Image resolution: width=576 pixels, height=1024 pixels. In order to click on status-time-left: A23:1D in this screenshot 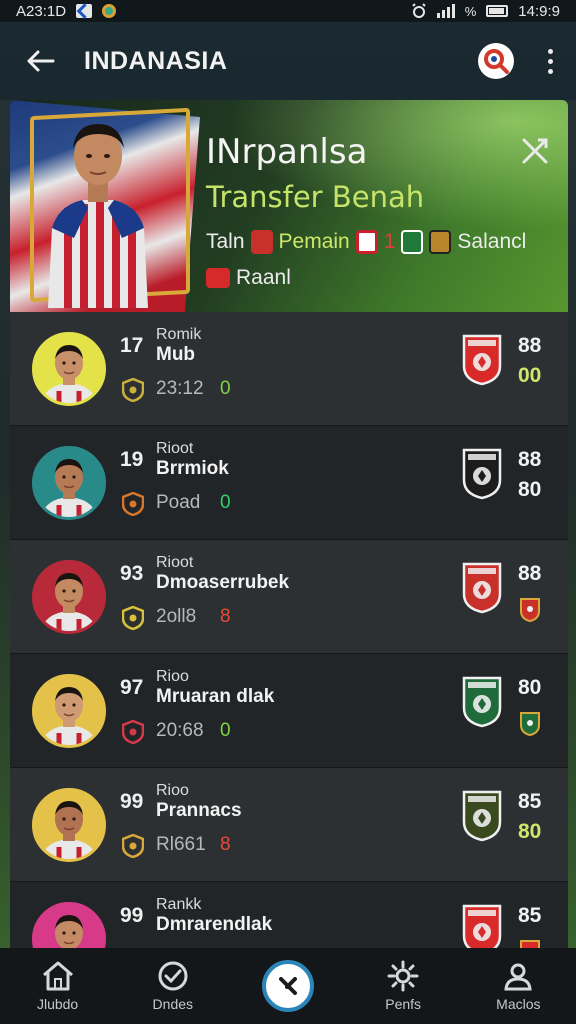, I will do `click(41, 11)`.